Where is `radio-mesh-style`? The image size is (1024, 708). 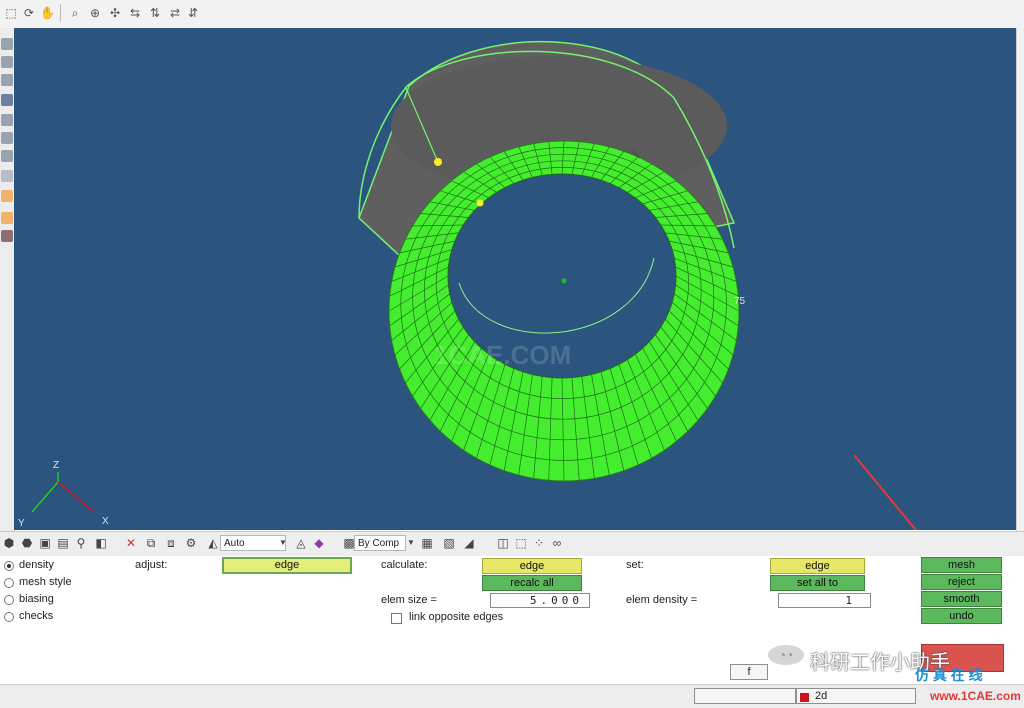 radio-mesh-style is located at coordinates (9, 583).